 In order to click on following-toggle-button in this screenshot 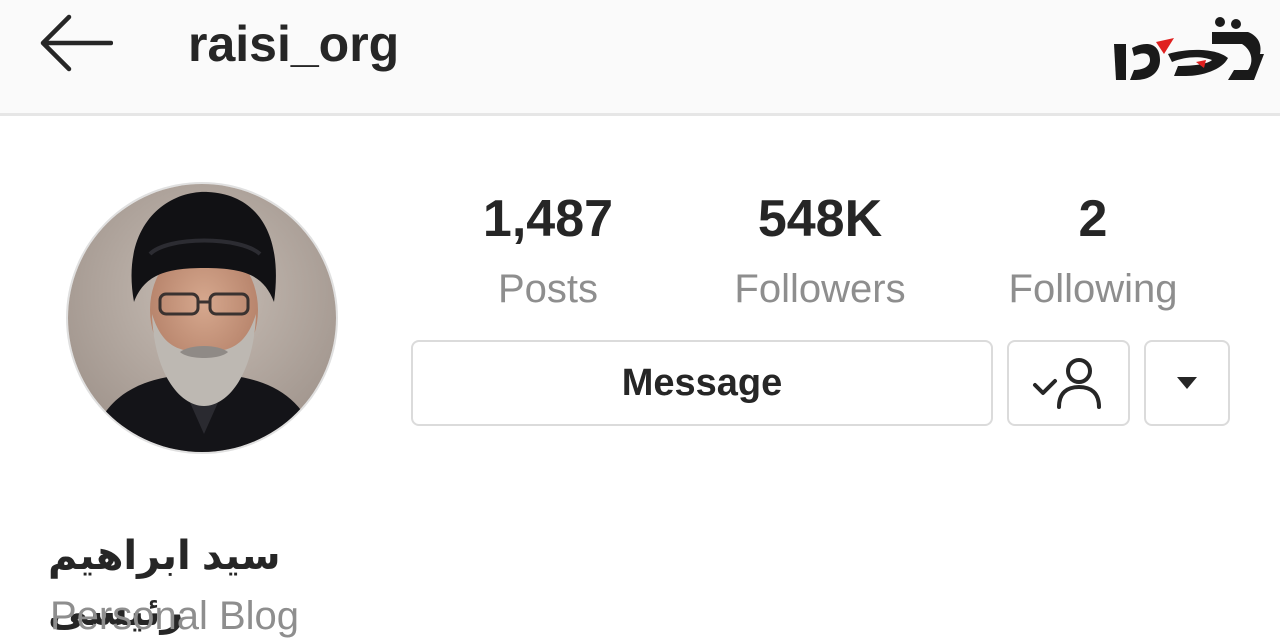, I will do `click(1068, 383)`.